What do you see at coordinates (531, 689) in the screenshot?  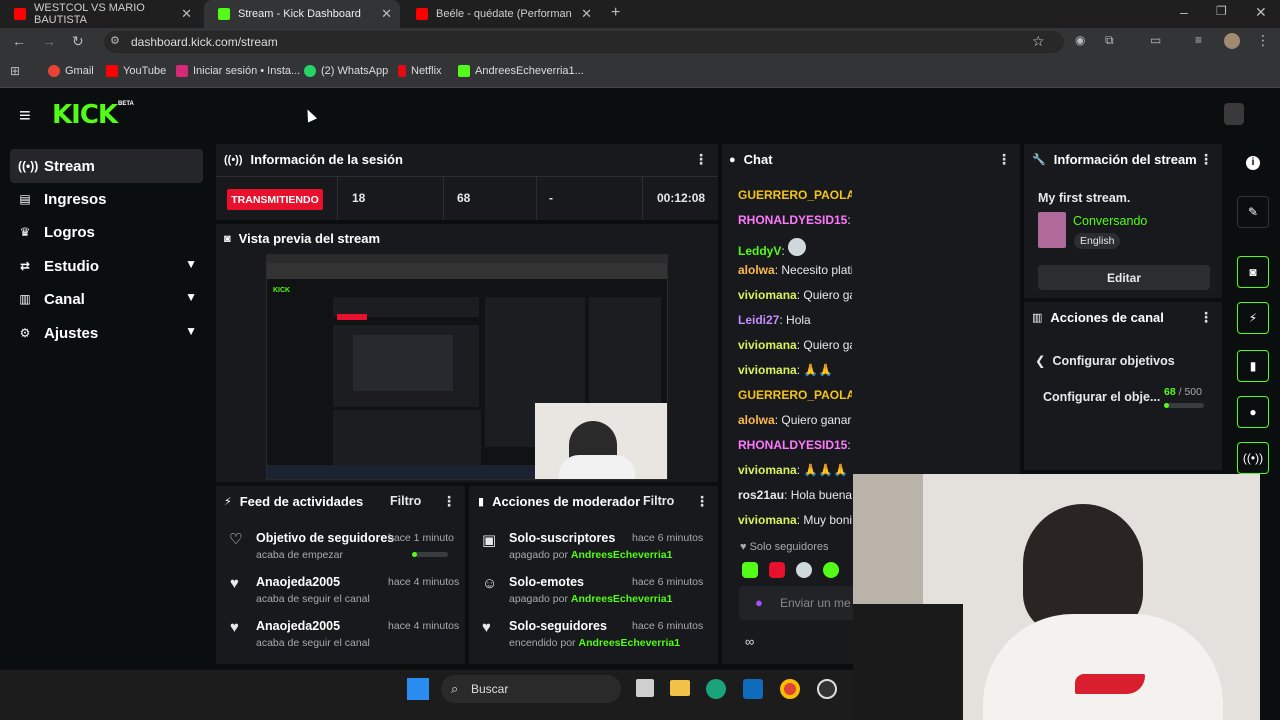 I see `taskbar-search: ⌕ Buscar` at bounding box center [531, 689].